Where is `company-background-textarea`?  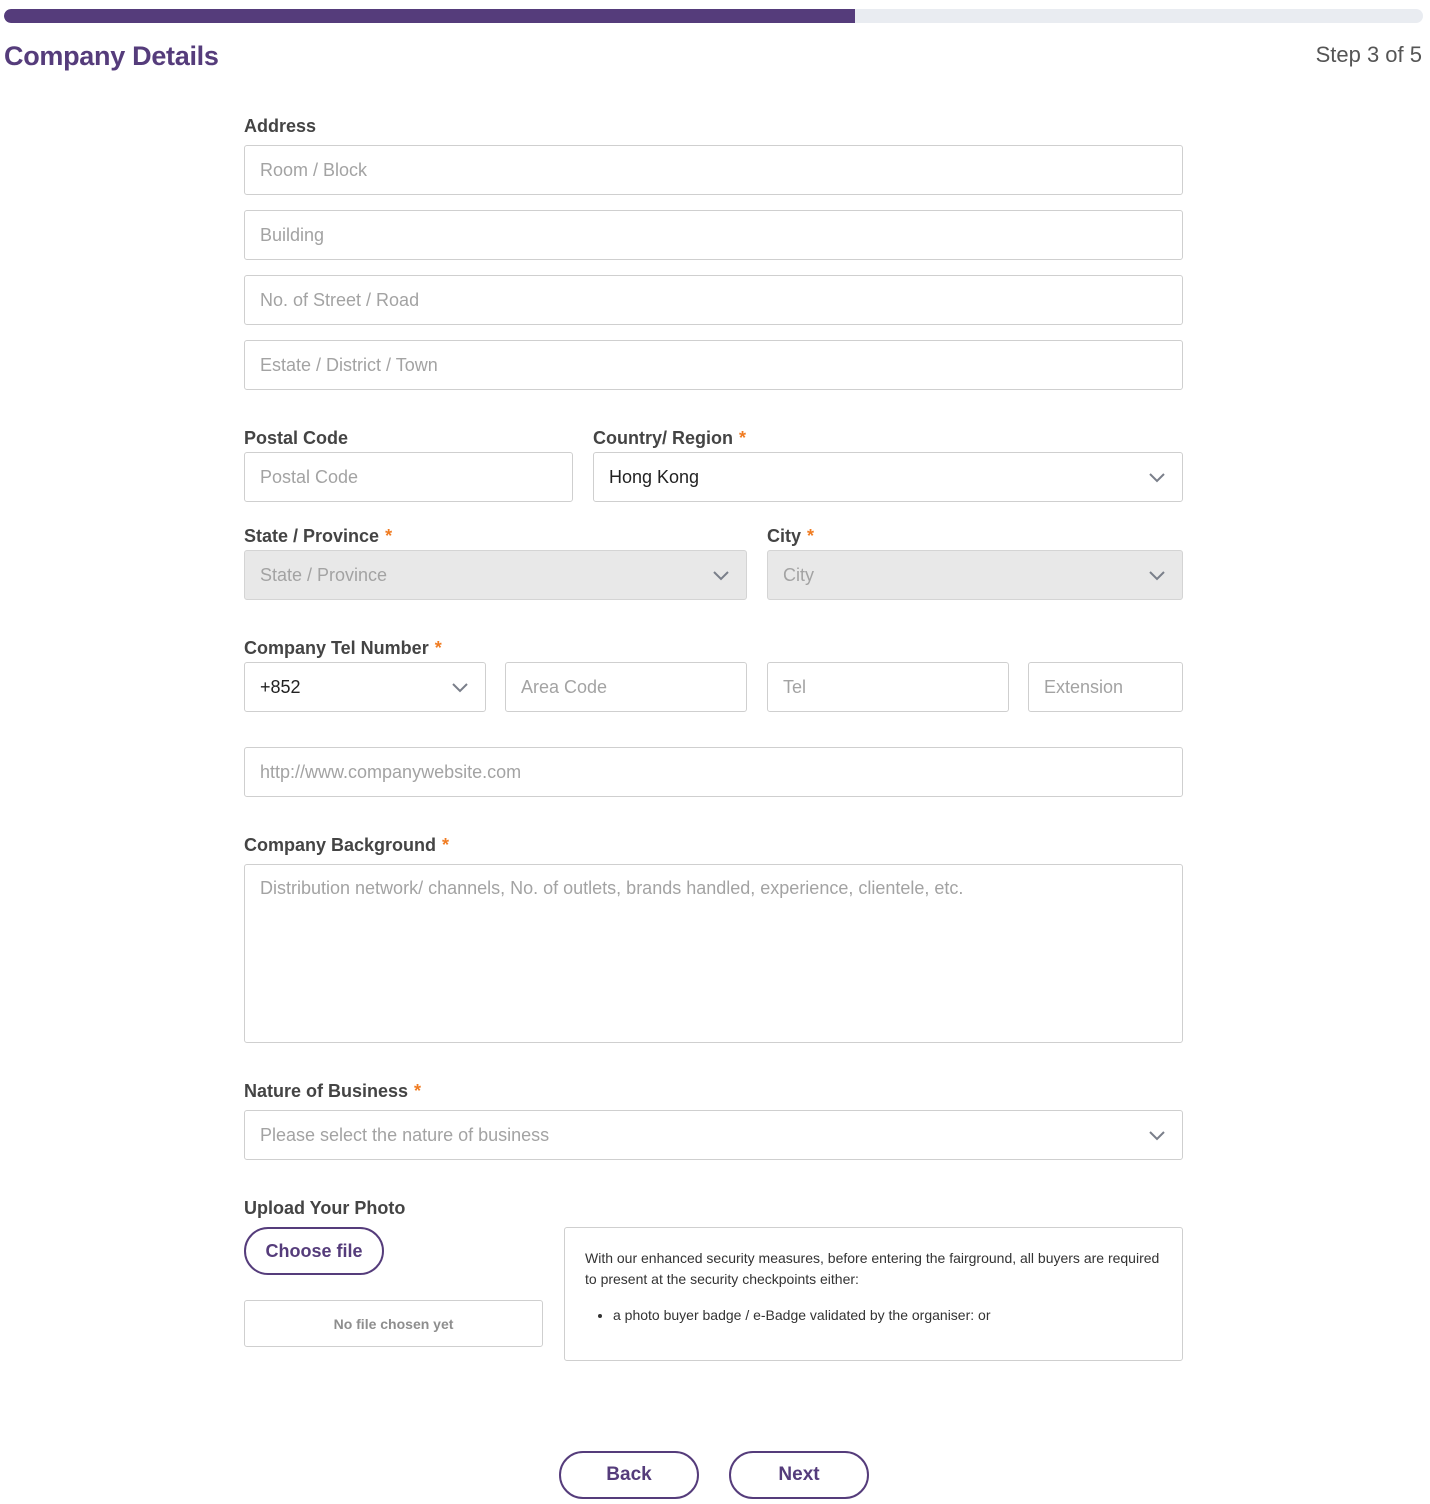 company-background-textarea is located at coordinates (713, 953).